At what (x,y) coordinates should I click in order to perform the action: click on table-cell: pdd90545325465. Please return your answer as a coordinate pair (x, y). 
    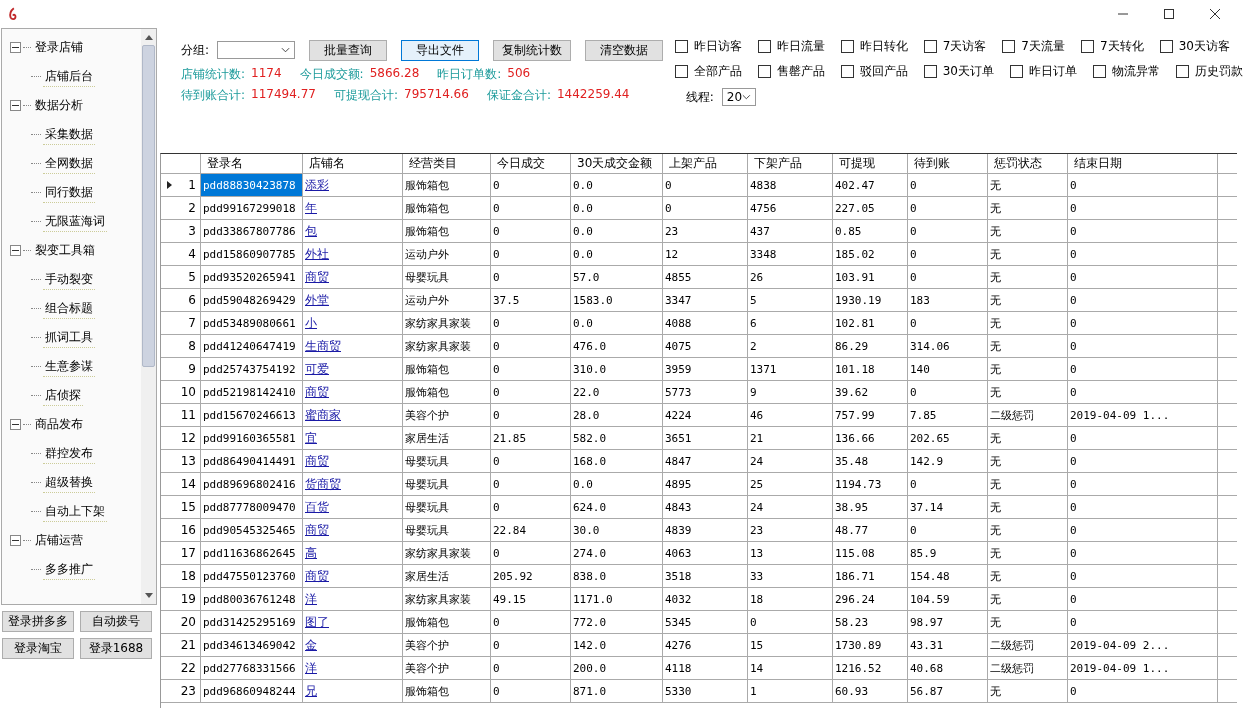
    Looking at the image, I should click on (252, 530).